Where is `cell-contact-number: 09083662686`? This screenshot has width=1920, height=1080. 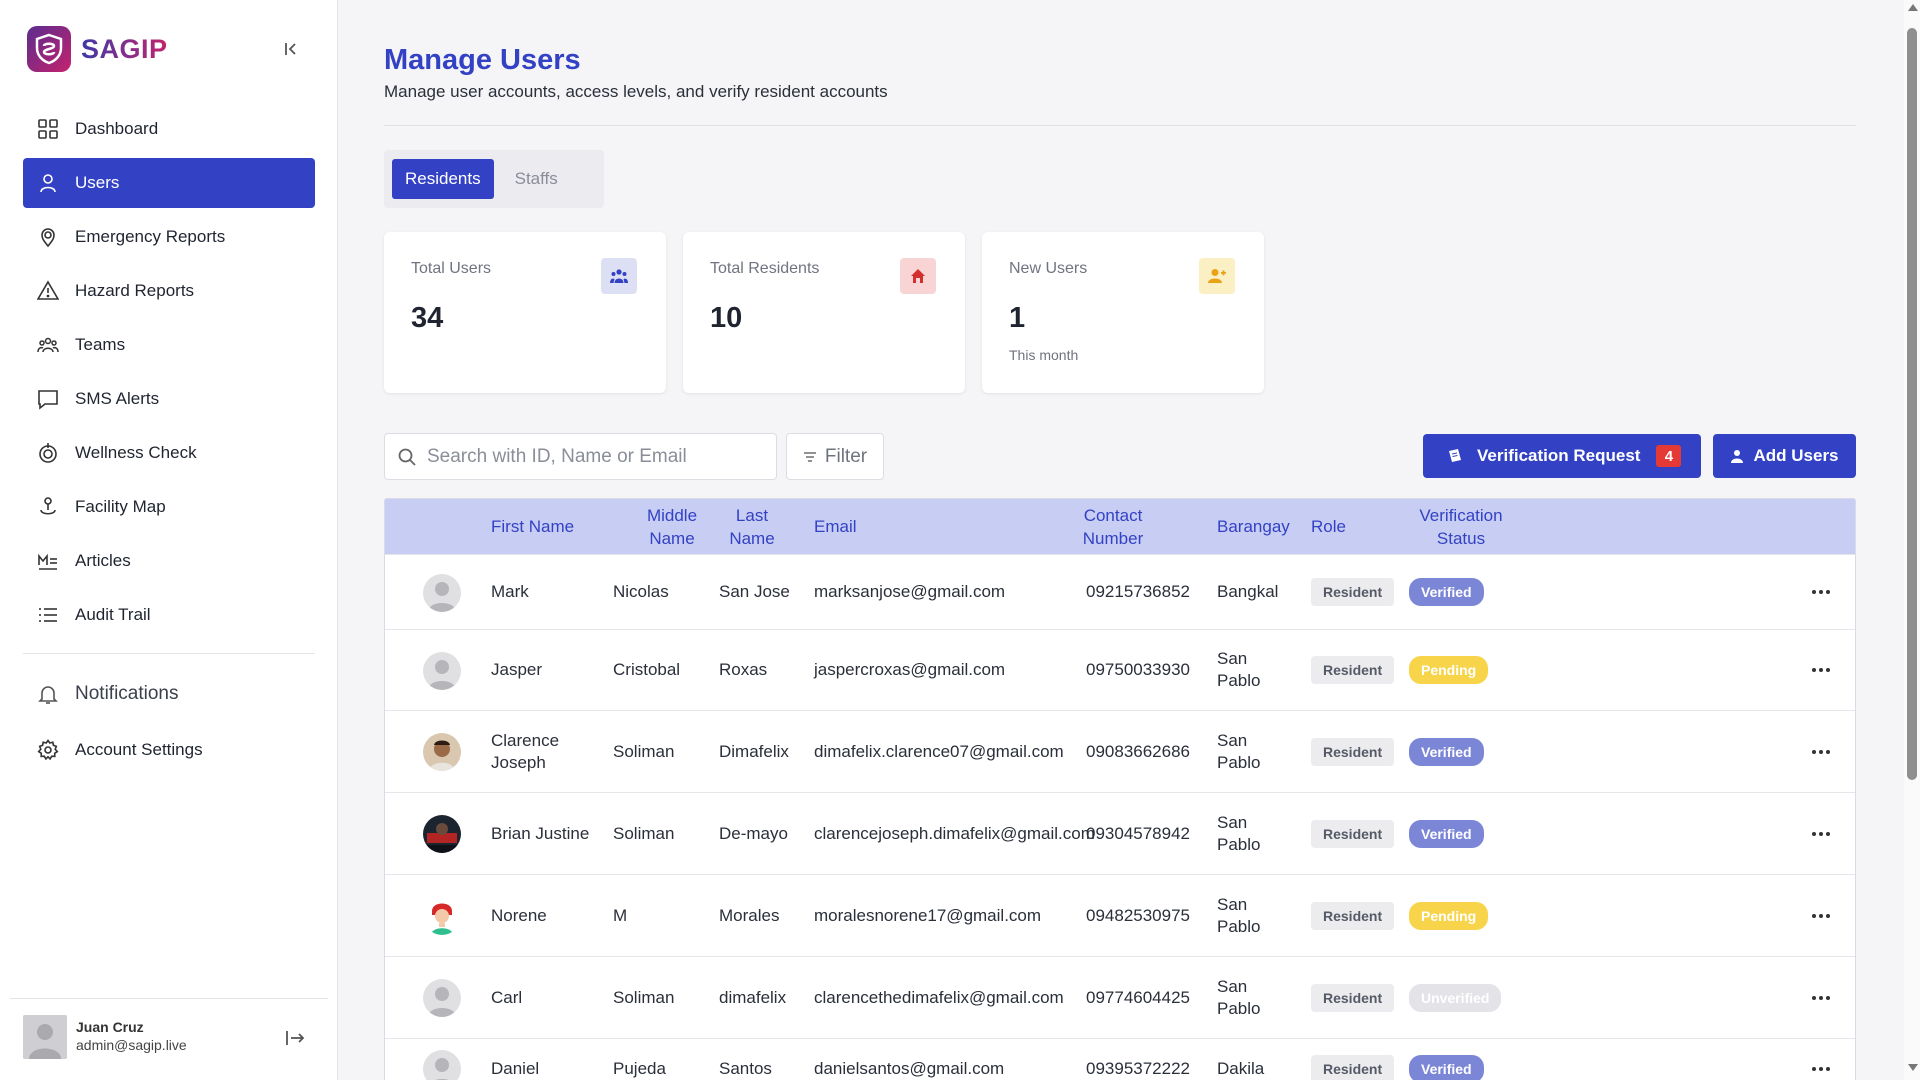
cell-contact-number: 09083662686 is located at coordinates (1138, 751).